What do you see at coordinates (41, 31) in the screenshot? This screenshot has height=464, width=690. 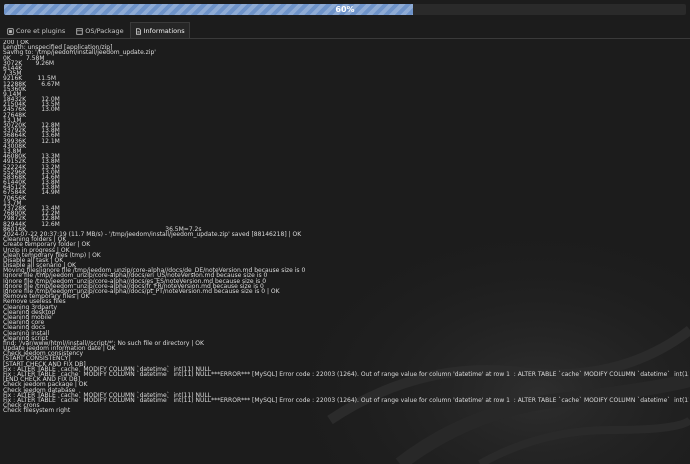 I see `tab-label: Core et plugins` at bounding box center [41, 31].